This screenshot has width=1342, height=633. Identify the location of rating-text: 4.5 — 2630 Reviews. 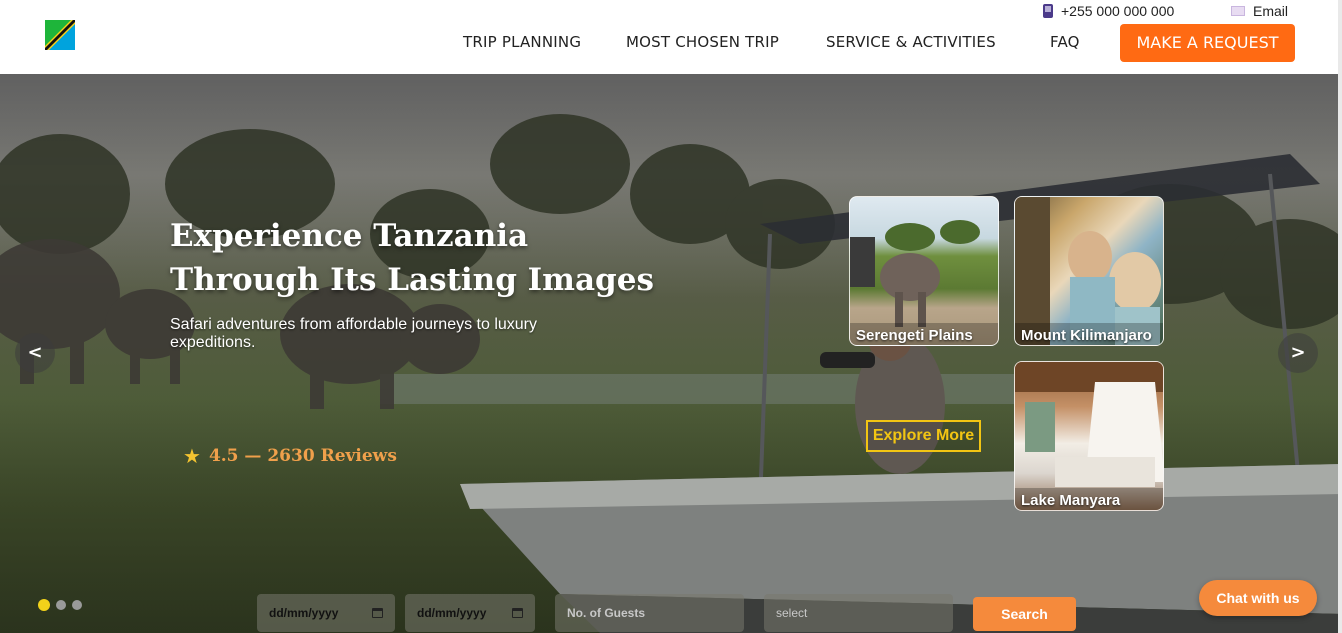
(302, 456).